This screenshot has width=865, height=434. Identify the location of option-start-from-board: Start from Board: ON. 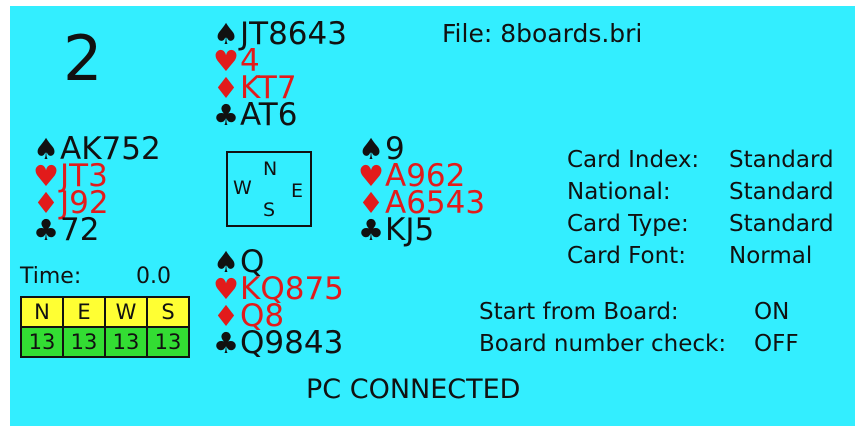
(639, 312).